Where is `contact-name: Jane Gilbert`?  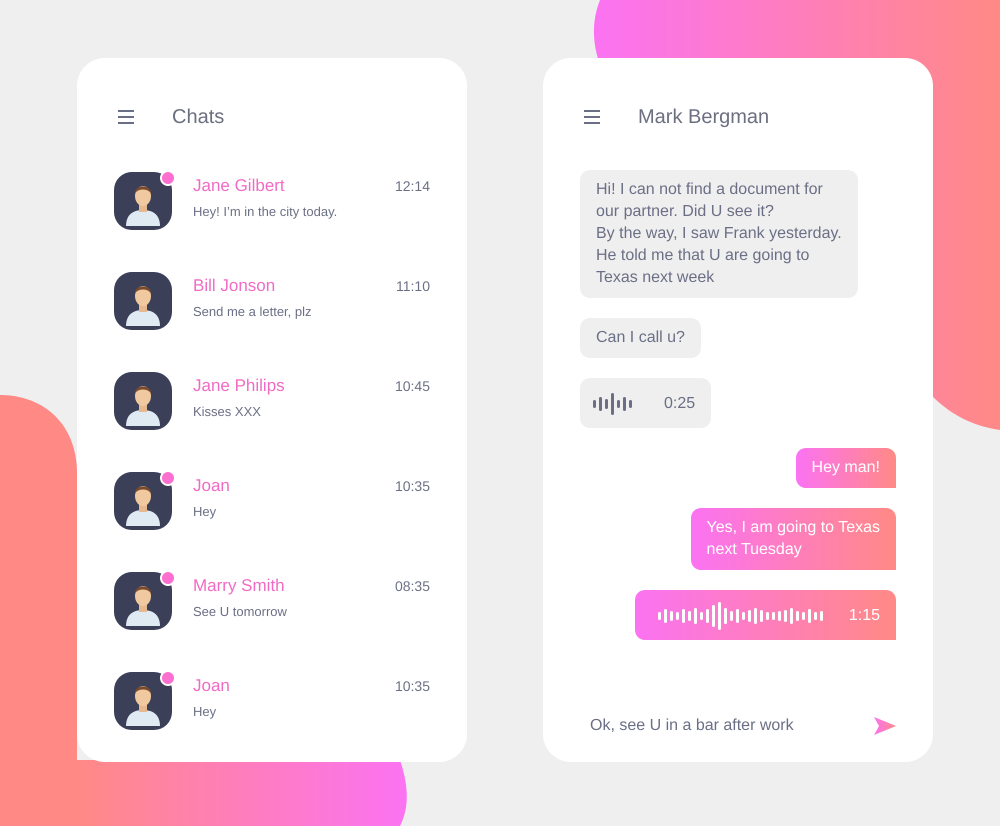 contact-name: Jane Gilbert is located at coordinates (239, 186).